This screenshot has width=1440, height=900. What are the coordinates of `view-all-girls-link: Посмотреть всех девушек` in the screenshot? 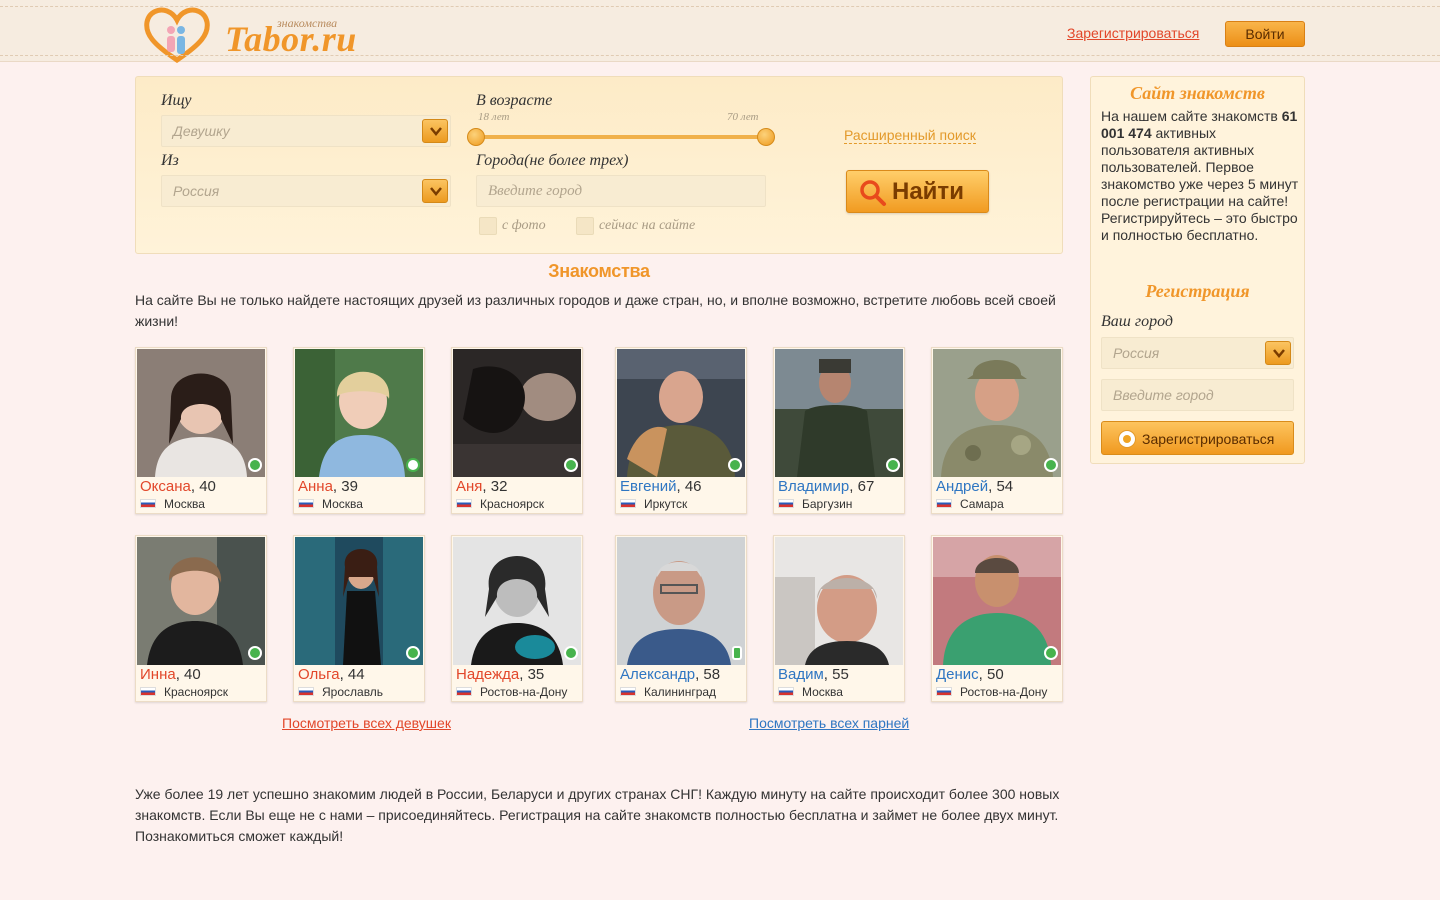 It's located at (366, 723).